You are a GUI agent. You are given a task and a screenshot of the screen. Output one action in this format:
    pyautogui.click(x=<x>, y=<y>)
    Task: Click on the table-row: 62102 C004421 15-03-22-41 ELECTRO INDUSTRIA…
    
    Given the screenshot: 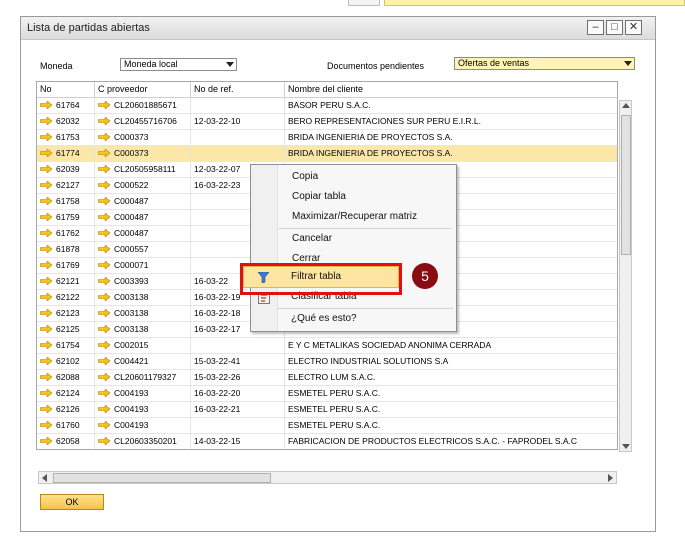 What is the action you would take?
    pyautogui.click(x=327, y=362)
    